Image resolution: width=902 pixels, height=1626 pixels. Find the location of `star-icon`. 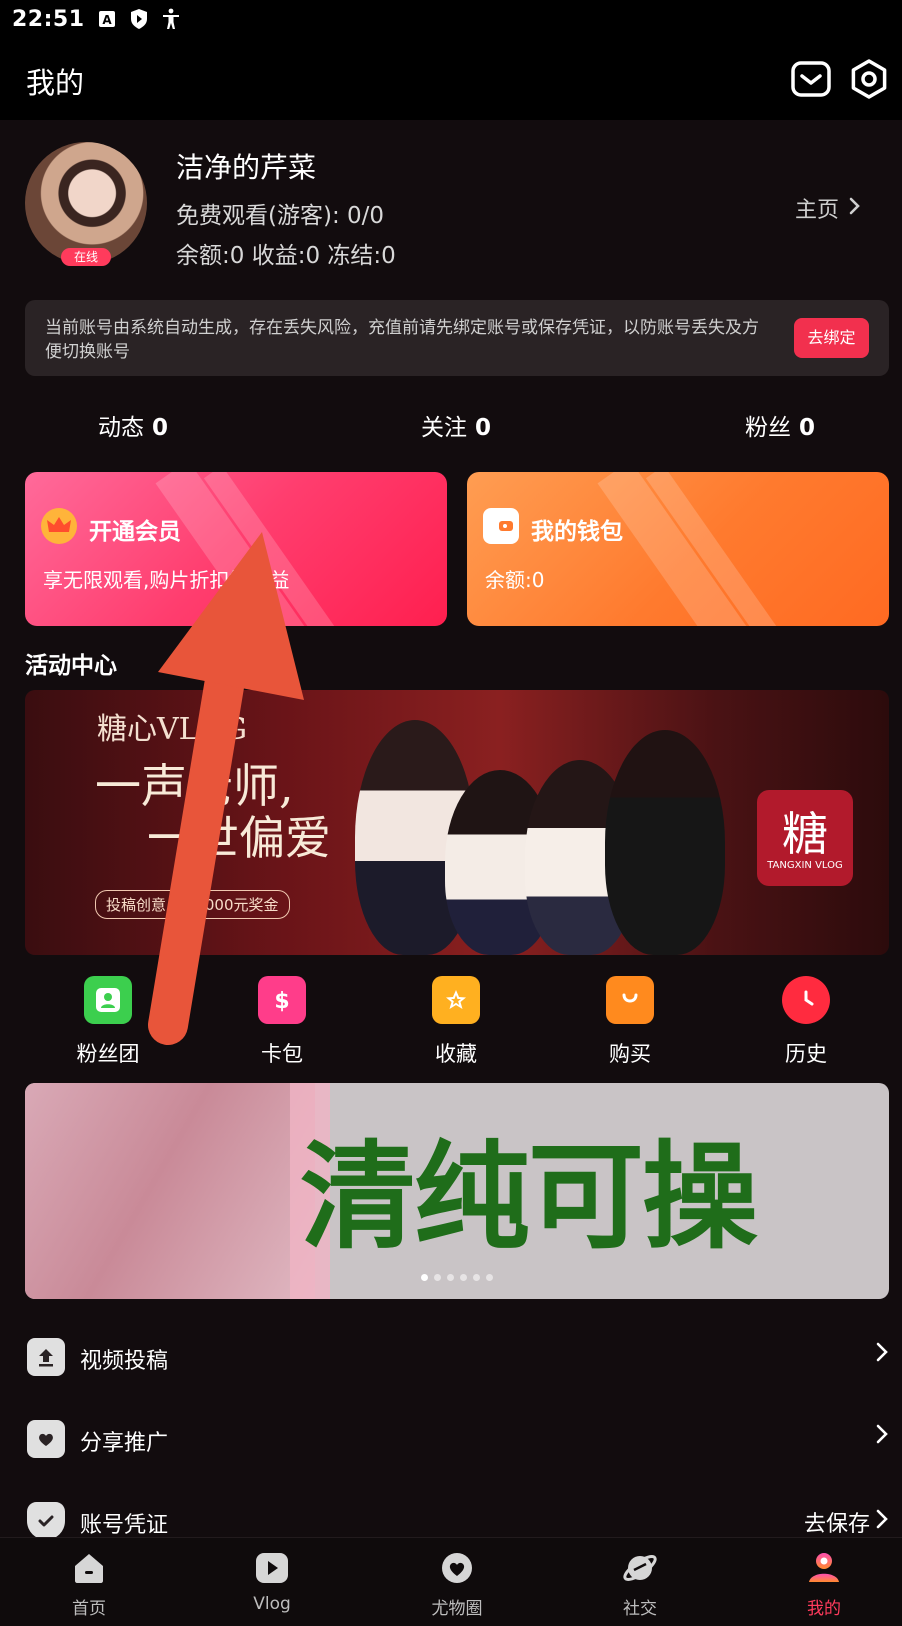

star-icon is located at coordinates (456, 1000).